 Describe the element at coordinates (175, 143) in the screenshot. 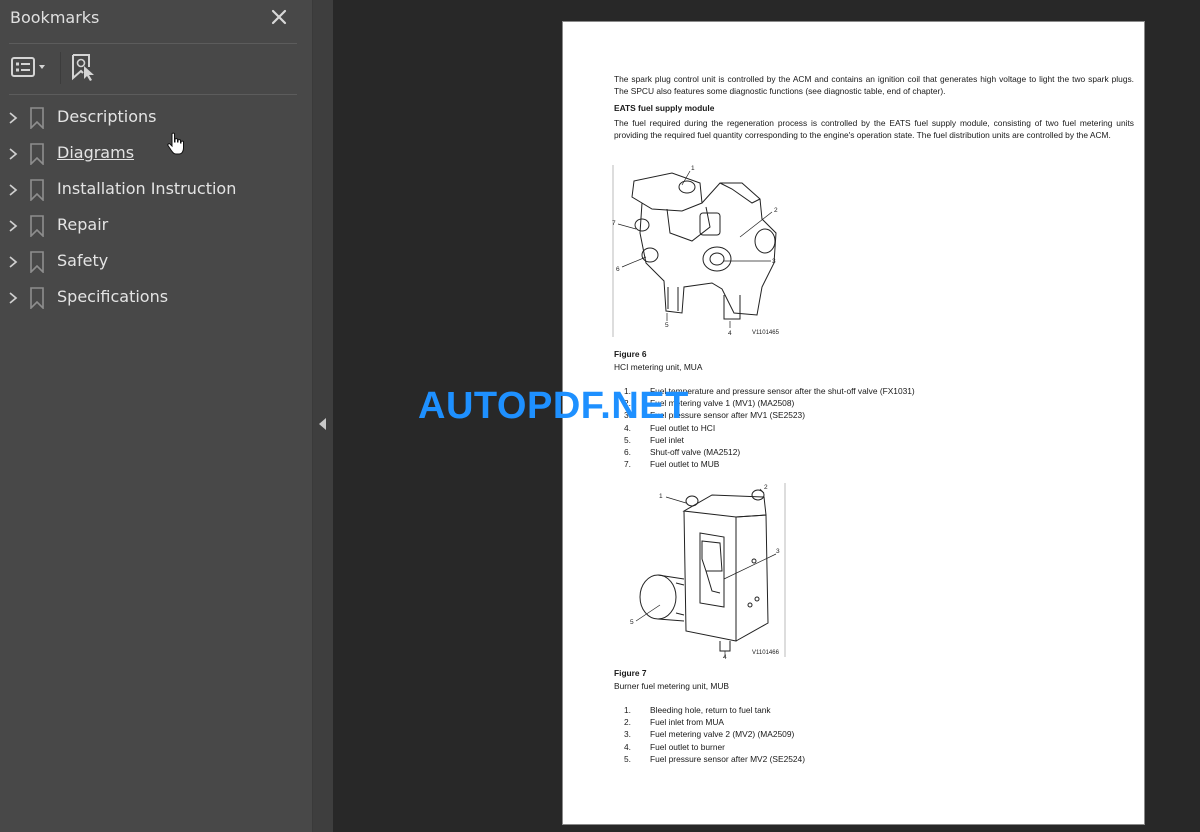

I see `hand-cursor-icon` at that location.